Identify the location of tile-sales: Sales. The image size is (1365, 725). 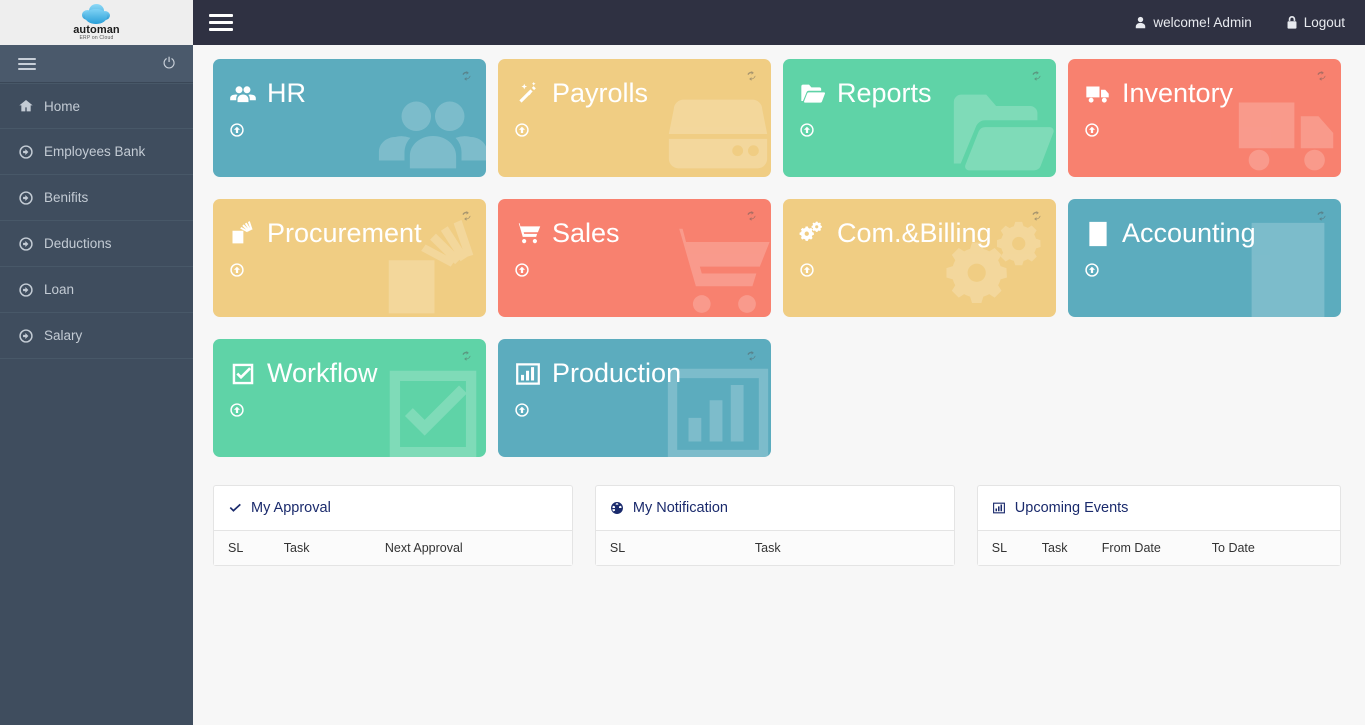
(634, 258).